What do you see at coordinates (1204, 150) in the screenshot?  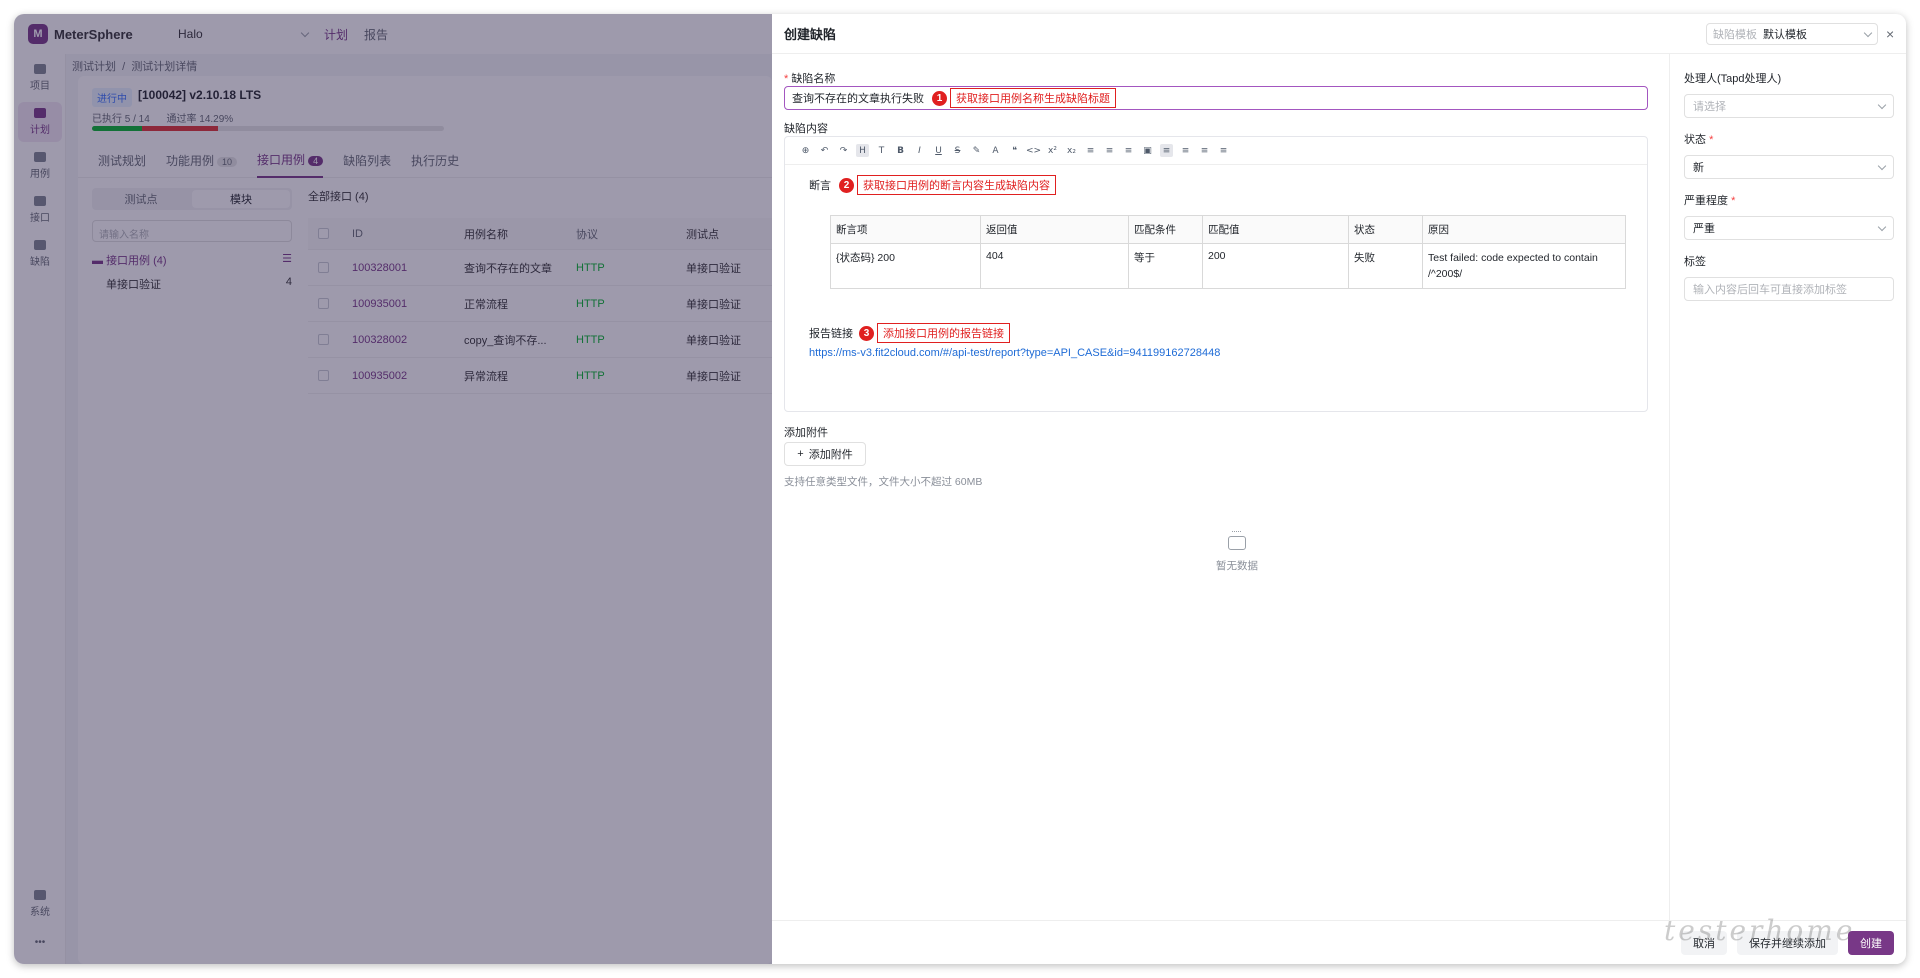 I see `align-right-icon: ≡` at bounding box center [1204, 150].